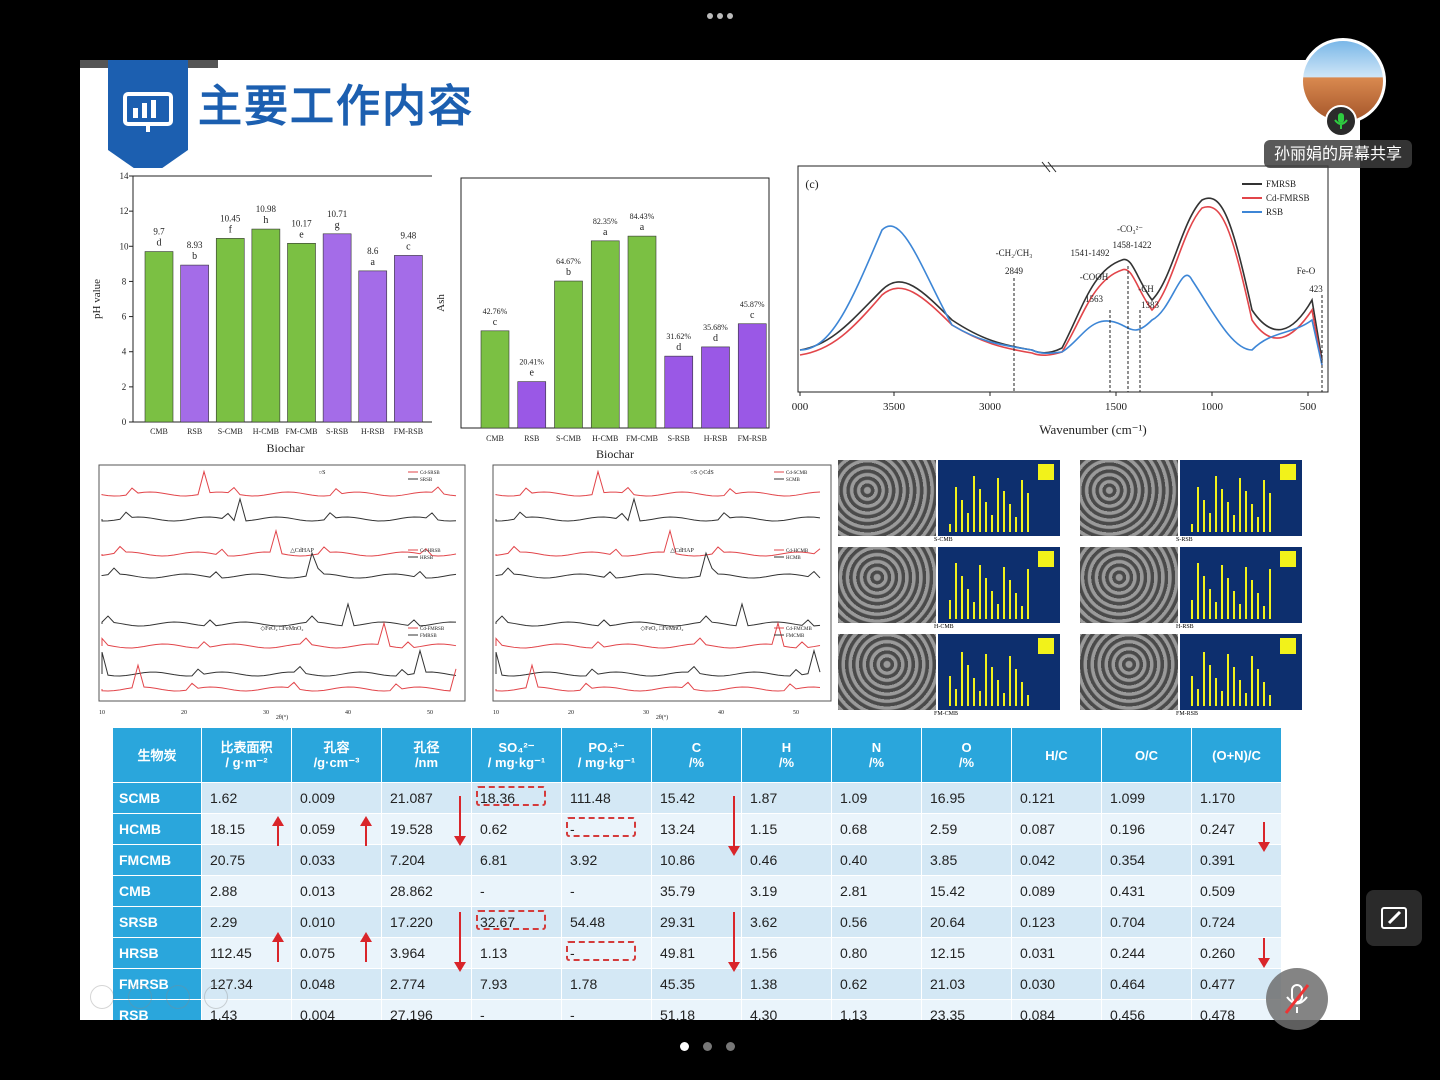 The image size is (1440, 1080). Describe the element at coordinates (532, 373) in the screenshot. I see `bar-letter-label: e` at that location.